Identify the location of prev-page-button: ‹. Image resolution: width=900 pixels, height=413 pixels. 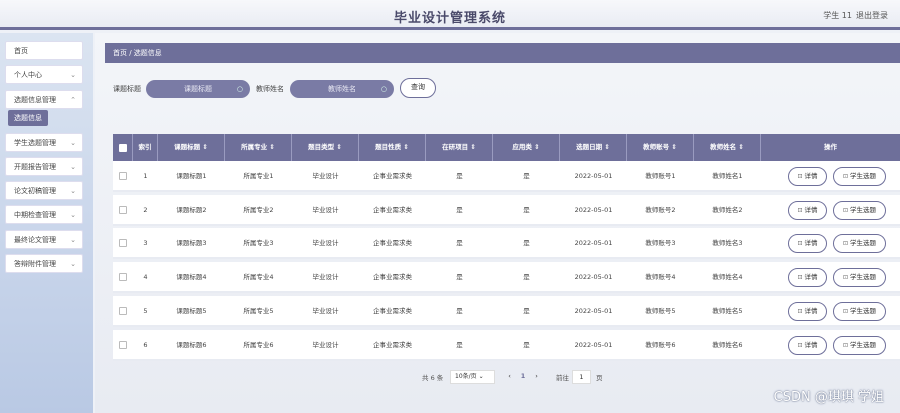
(509, 377).